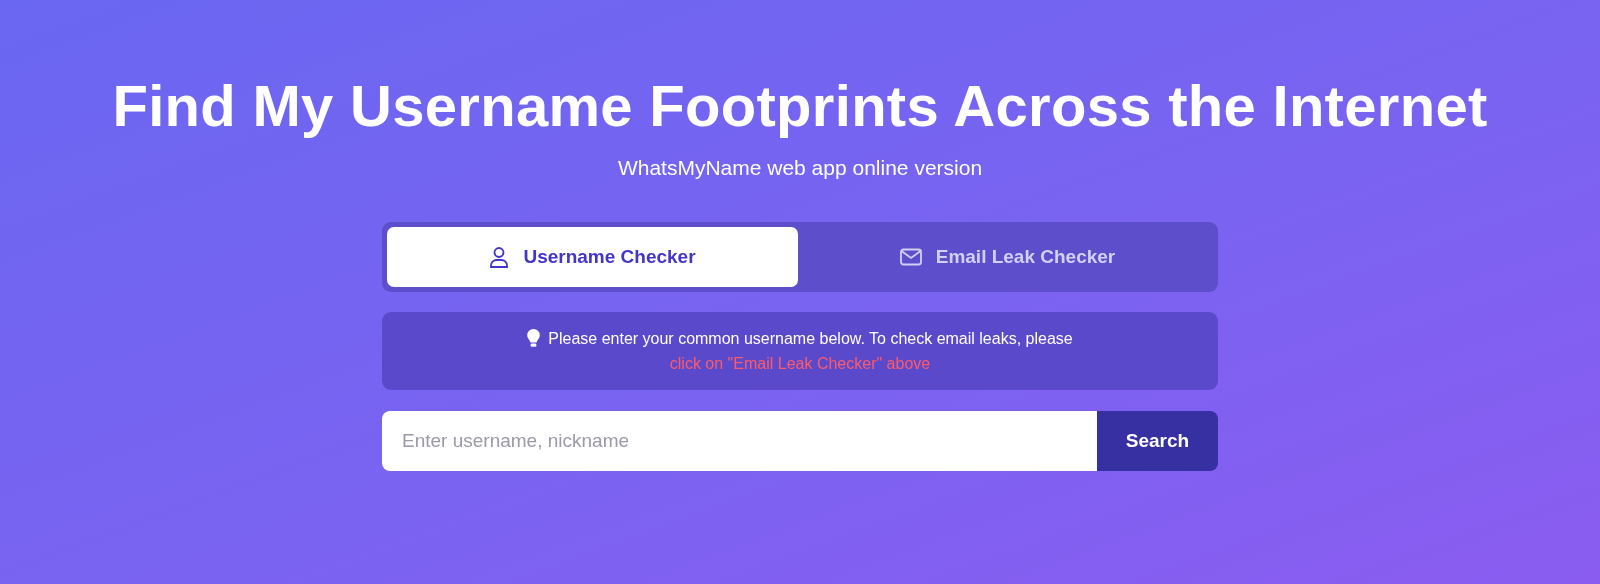  What do you see at coordinates (739, 441) in the screenshot?
I see `username-field: Enter username, nickname` at bounding box center [739, 441].